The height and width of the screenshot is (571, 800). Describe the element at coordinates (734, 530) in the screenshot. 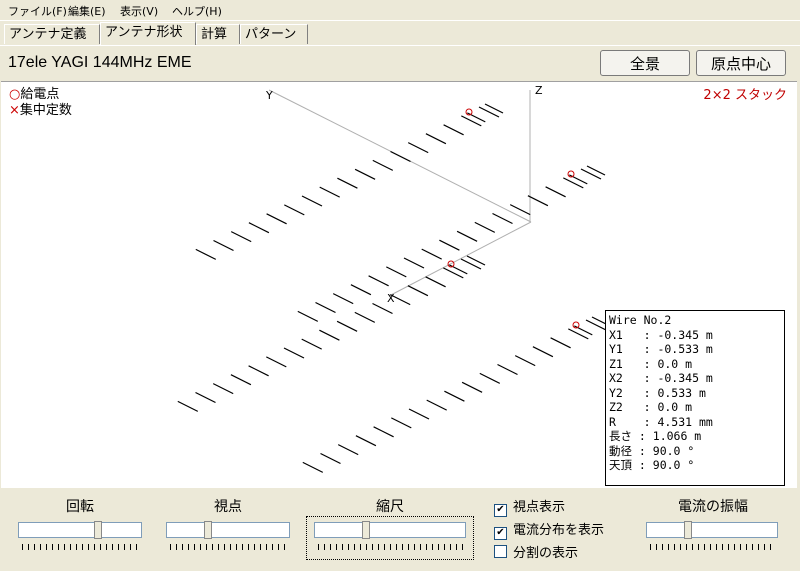

I see `current-amplitude-slider-b` at that location.